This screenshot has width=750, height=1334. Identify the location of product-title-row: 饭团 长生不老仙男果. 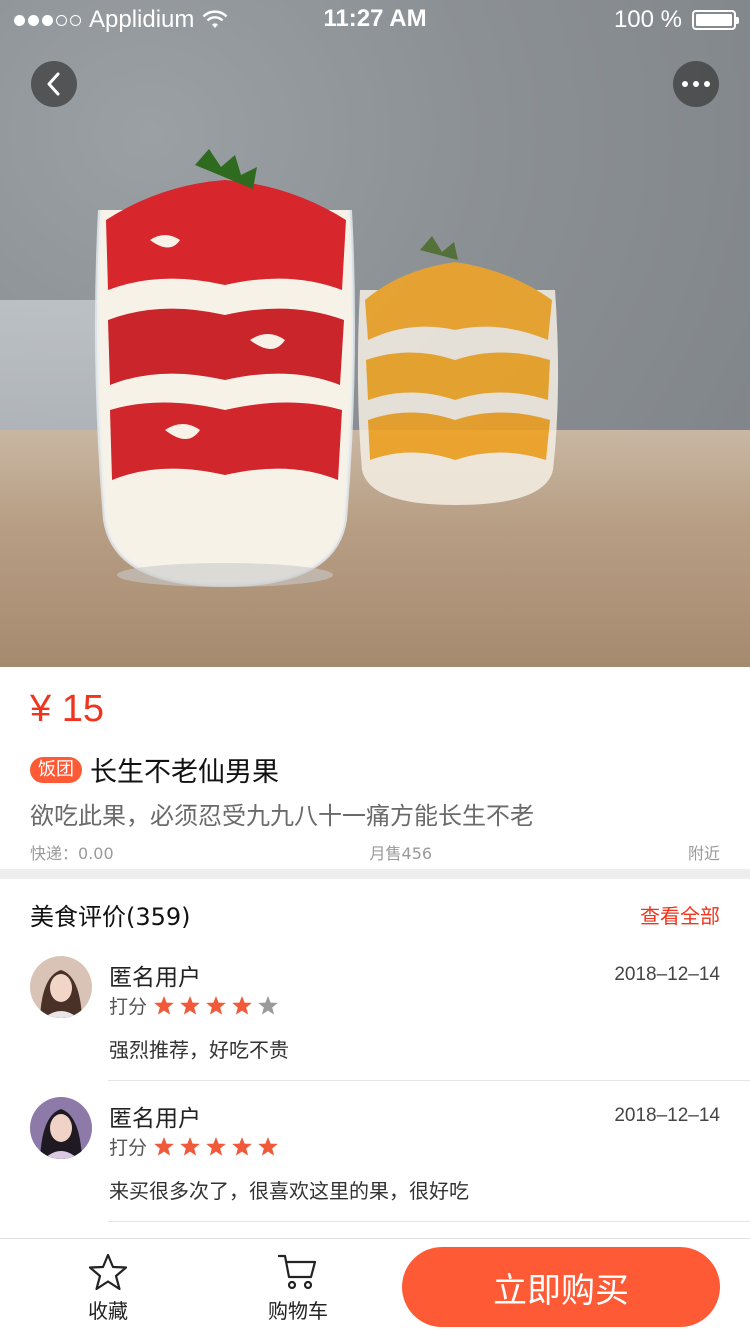
(154, 769).